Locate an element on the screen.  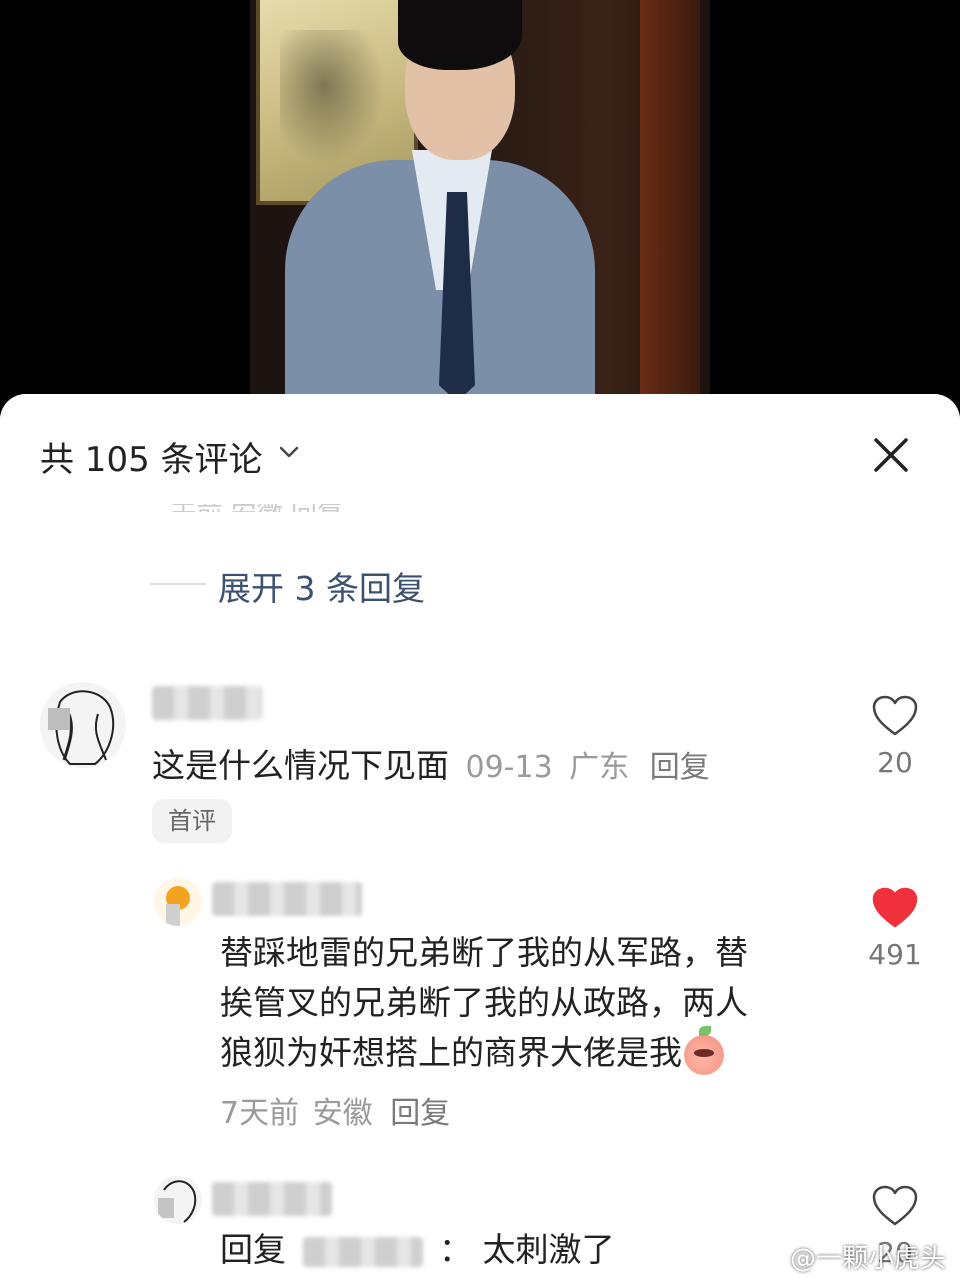
comment-count-title: 共 105 条评论 is located at coordinates (151, 456).